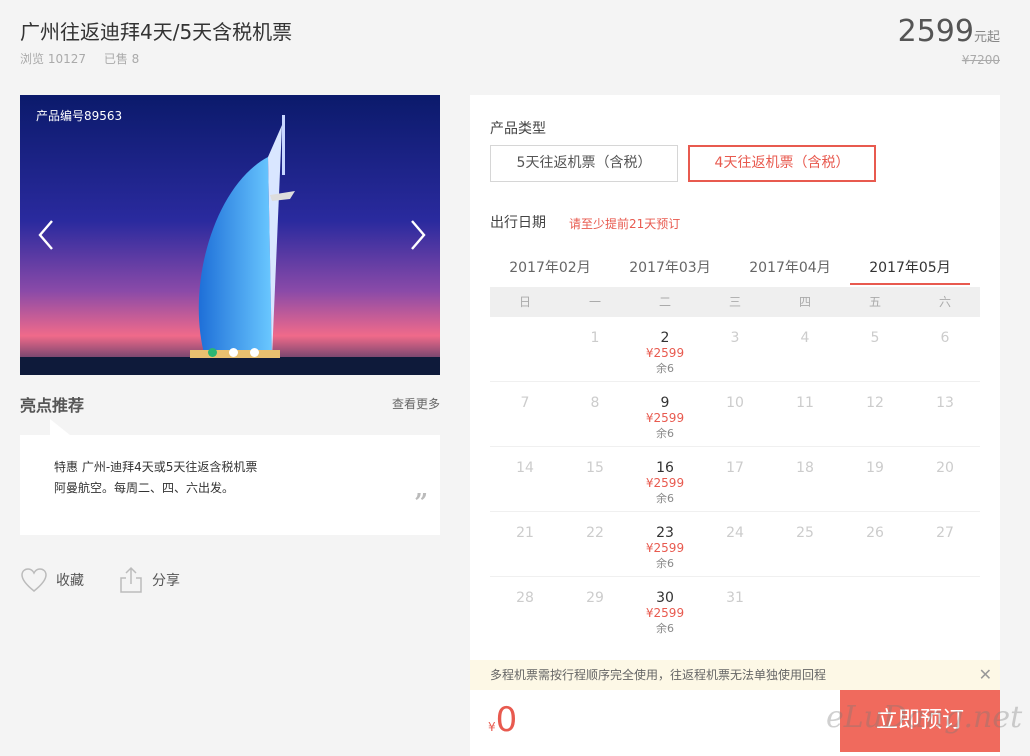 The image size is (1030, 756). What do you see at coordinates (805, 468) in the screenshot?
I see `day-number: 18` at bounding box center [805, 468].